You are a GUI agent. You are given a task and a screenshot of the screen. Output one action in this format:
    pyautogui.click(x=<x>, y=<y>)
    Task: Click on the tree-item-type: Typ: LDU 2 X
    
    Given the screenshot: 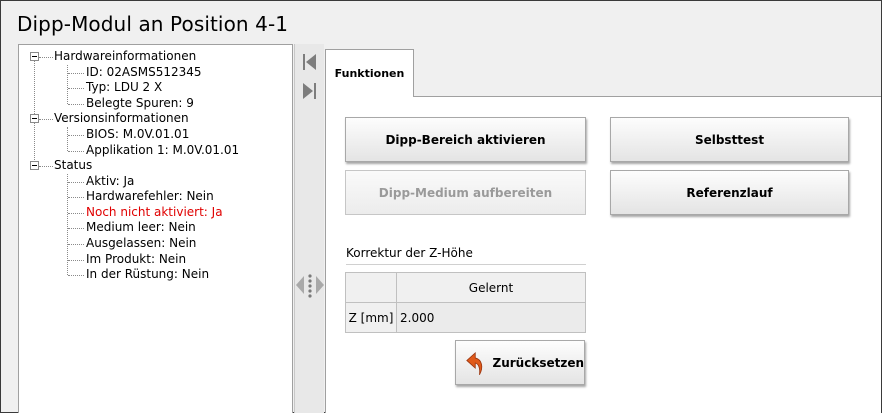 What is the action you would take?
    pyautogui.click(x=124, y=87)
    